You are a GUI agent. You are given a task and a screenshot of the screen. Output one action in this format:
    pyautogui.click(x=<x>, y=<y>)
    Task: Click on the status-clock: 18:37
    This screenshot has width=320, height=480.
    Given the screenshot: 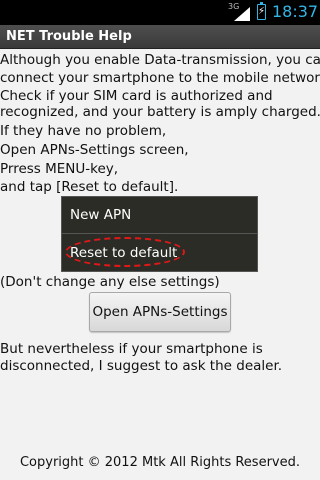 What is the action you would take?
    pyautogui.click(x=295, y=11)
    